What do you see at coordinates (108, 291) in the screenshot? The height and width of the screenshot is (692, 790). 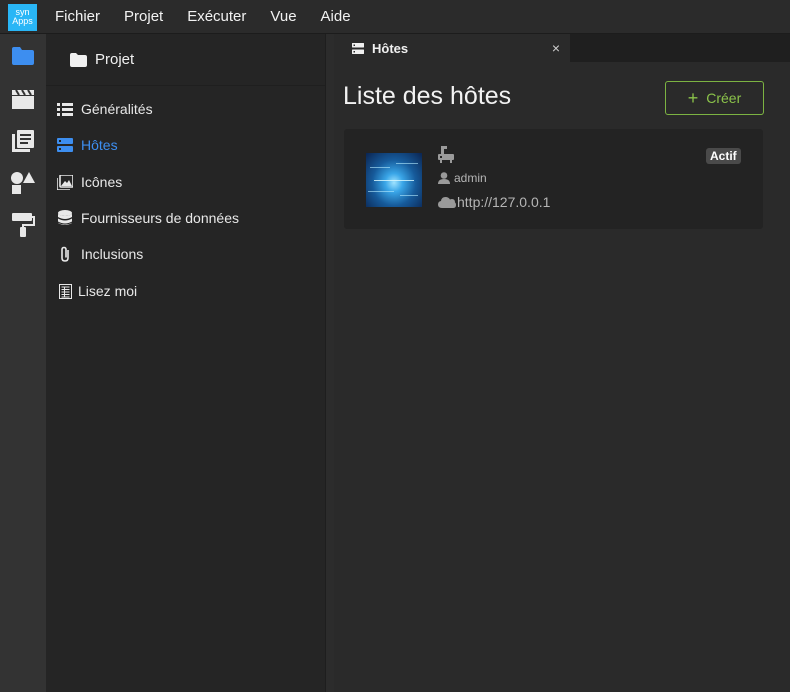 I see `sidebar-item-label: Lisez moi` at bounding box center [108, 291].